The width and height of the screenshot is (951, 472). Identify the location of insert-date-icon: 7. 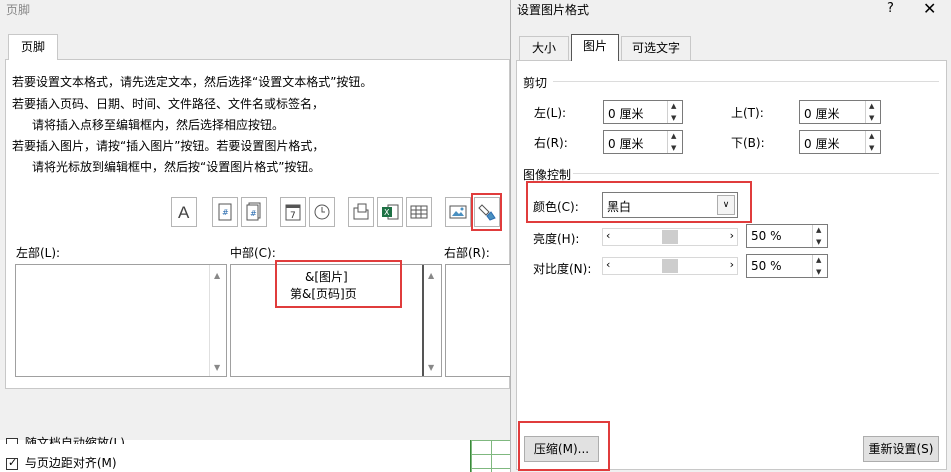
(293, 212).